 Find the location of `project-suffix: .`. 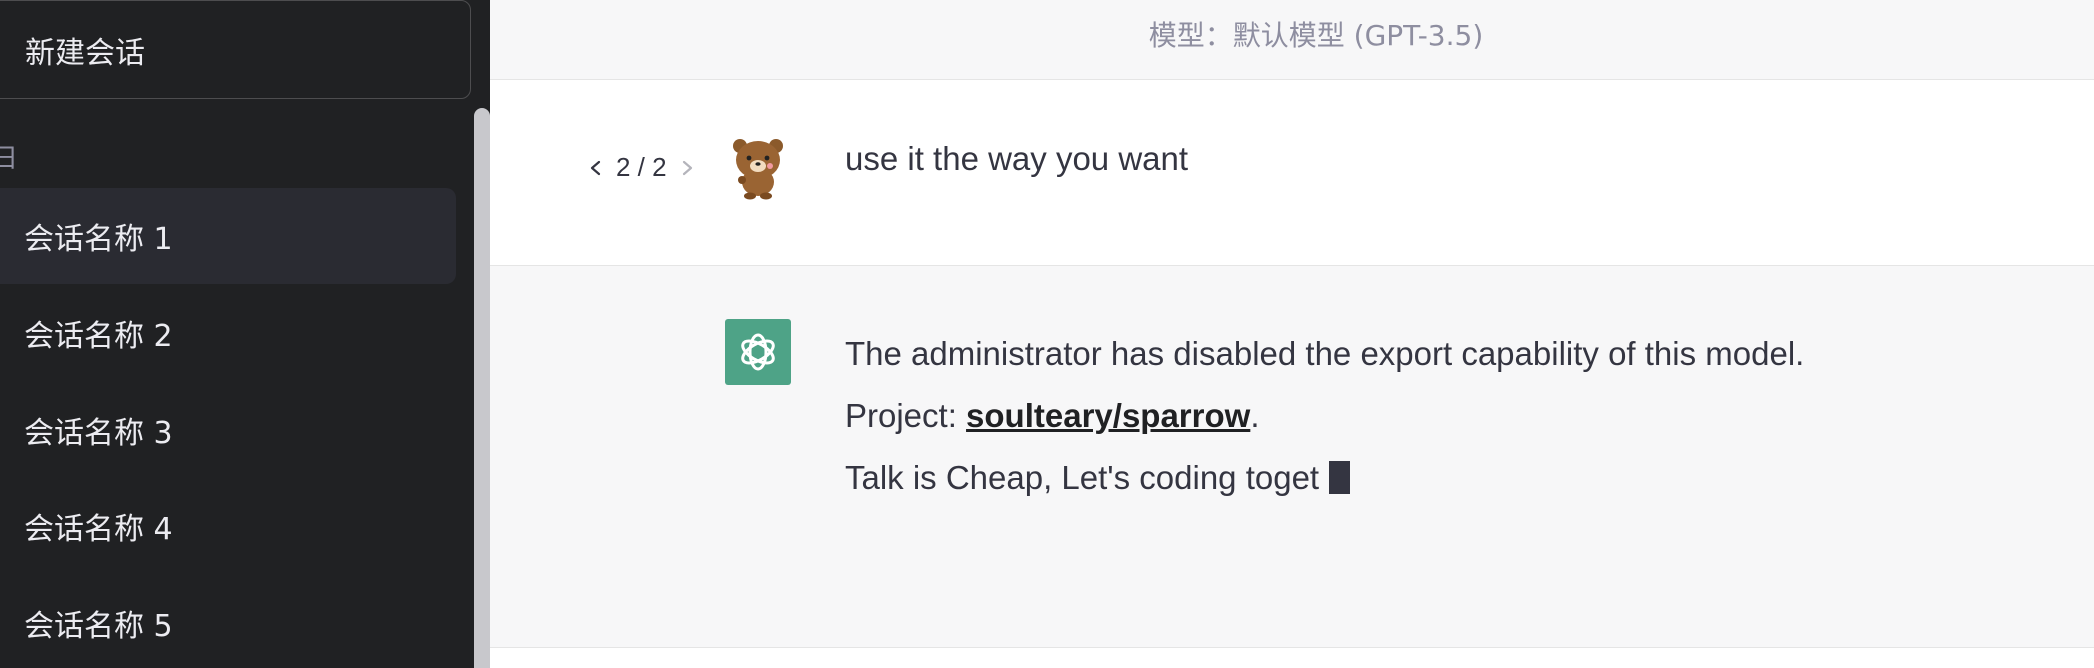

project-suffix: . is located at coordinates (1255, 415).